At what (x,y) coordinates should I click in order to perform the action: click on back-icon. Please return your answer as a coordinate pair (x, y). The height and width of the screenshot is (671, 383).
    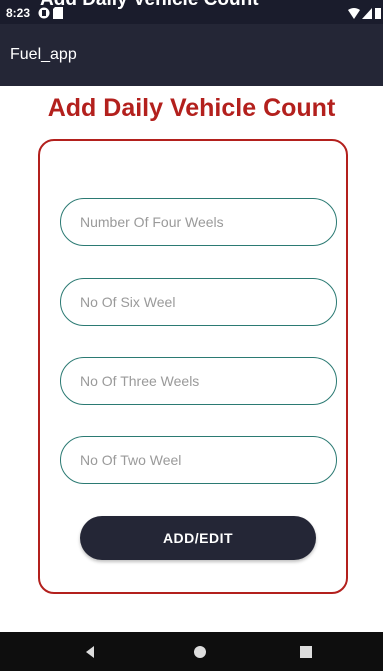
    Looking at the image, I should click on (90, 652).